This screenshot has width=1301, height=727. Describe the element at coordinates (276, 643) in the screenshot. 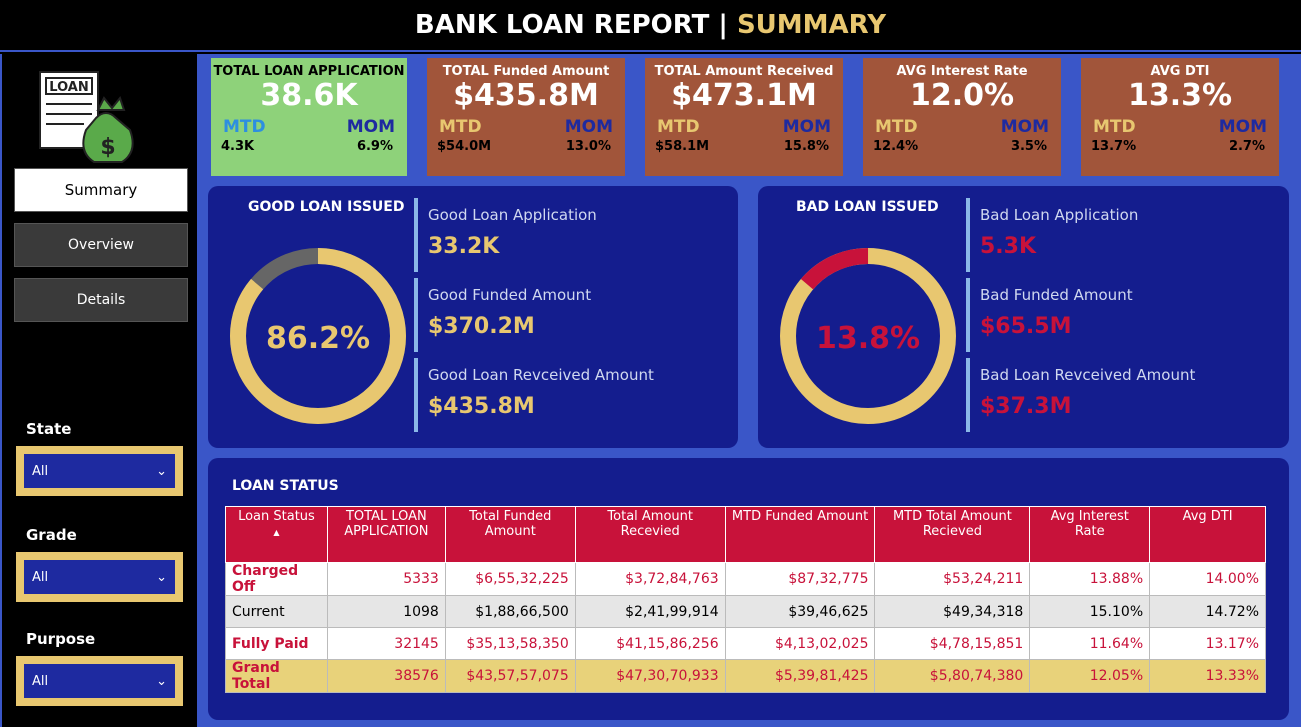

I see `table-cell: Fully Paid` at that location.